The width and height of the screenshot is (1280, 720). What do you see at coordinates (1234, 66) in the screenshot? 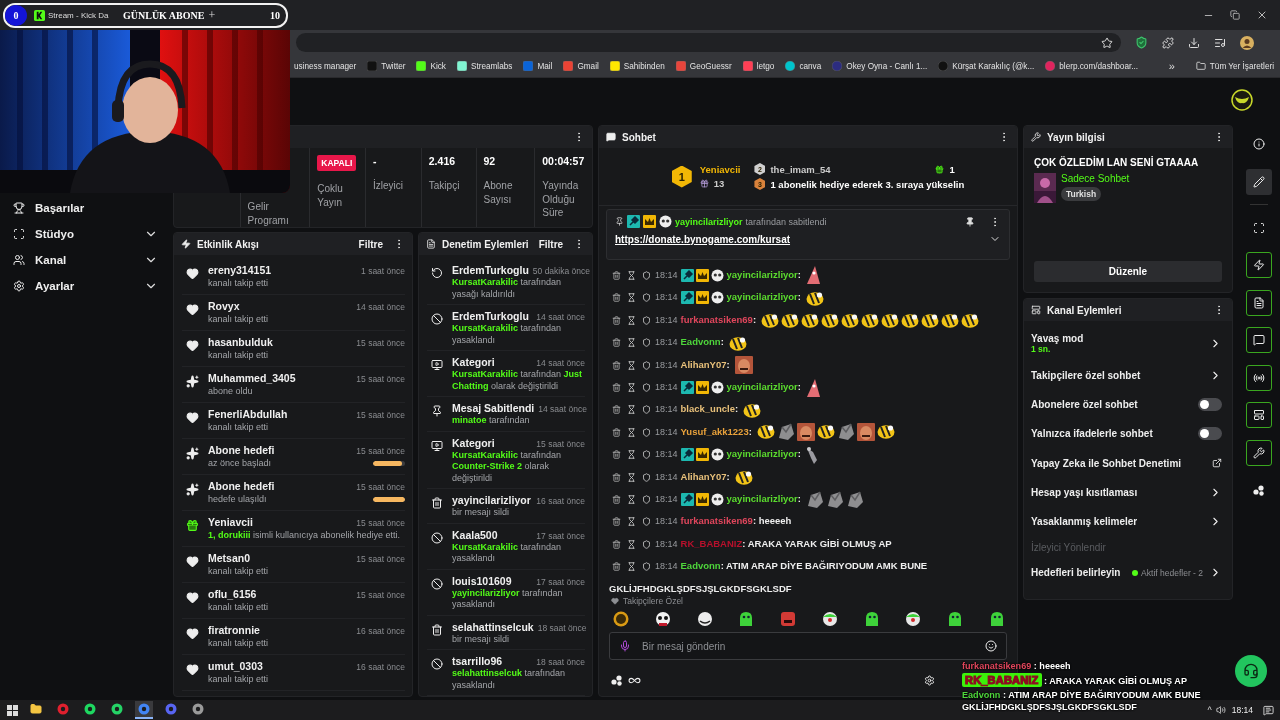
I see `all-bookmarks-link: Tüm Yer İşaretleri` at bounding box center [1234, 66].